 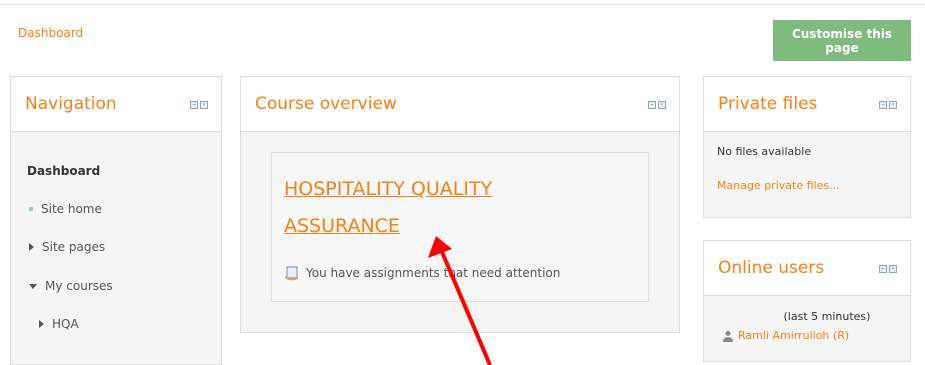 I want to click on course-overview-title: Course overview, so click(x=326, y=104).